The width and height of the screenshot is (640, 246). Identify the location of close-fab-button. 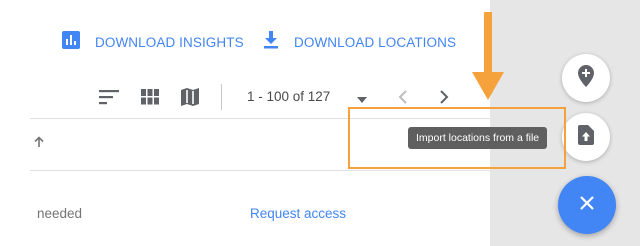
(587, 205).